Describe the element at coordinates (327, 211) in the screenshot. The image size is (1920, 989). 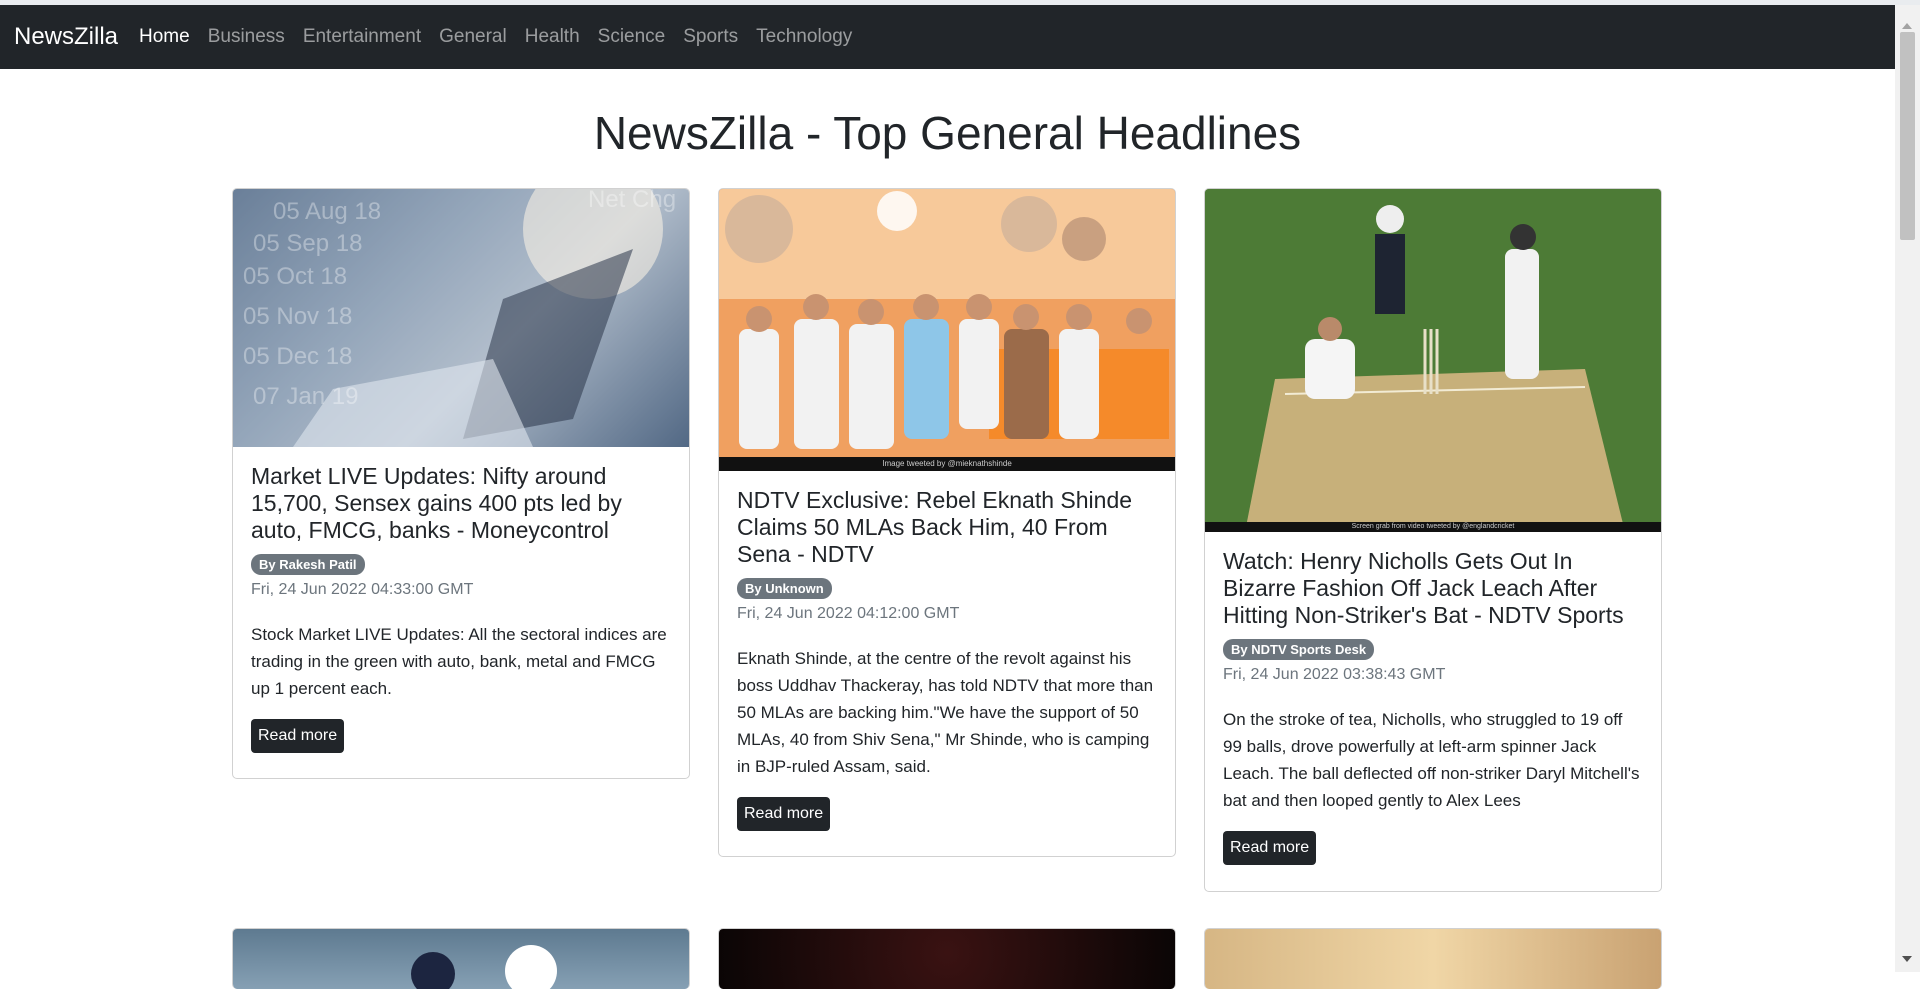
I see `svg-text: 05 Aug 18` at that location.